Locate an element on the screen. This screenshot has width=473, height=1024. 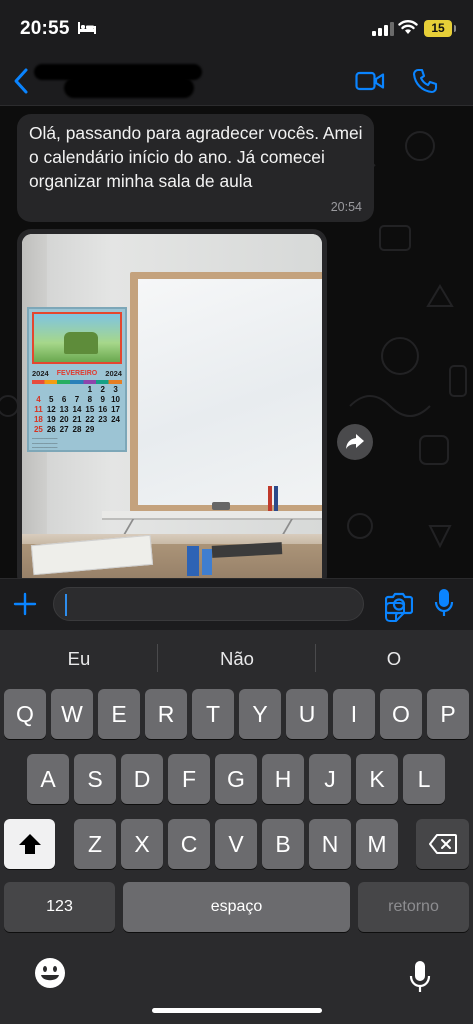
numbers-key: 123 is located at coordinates (59, 907).